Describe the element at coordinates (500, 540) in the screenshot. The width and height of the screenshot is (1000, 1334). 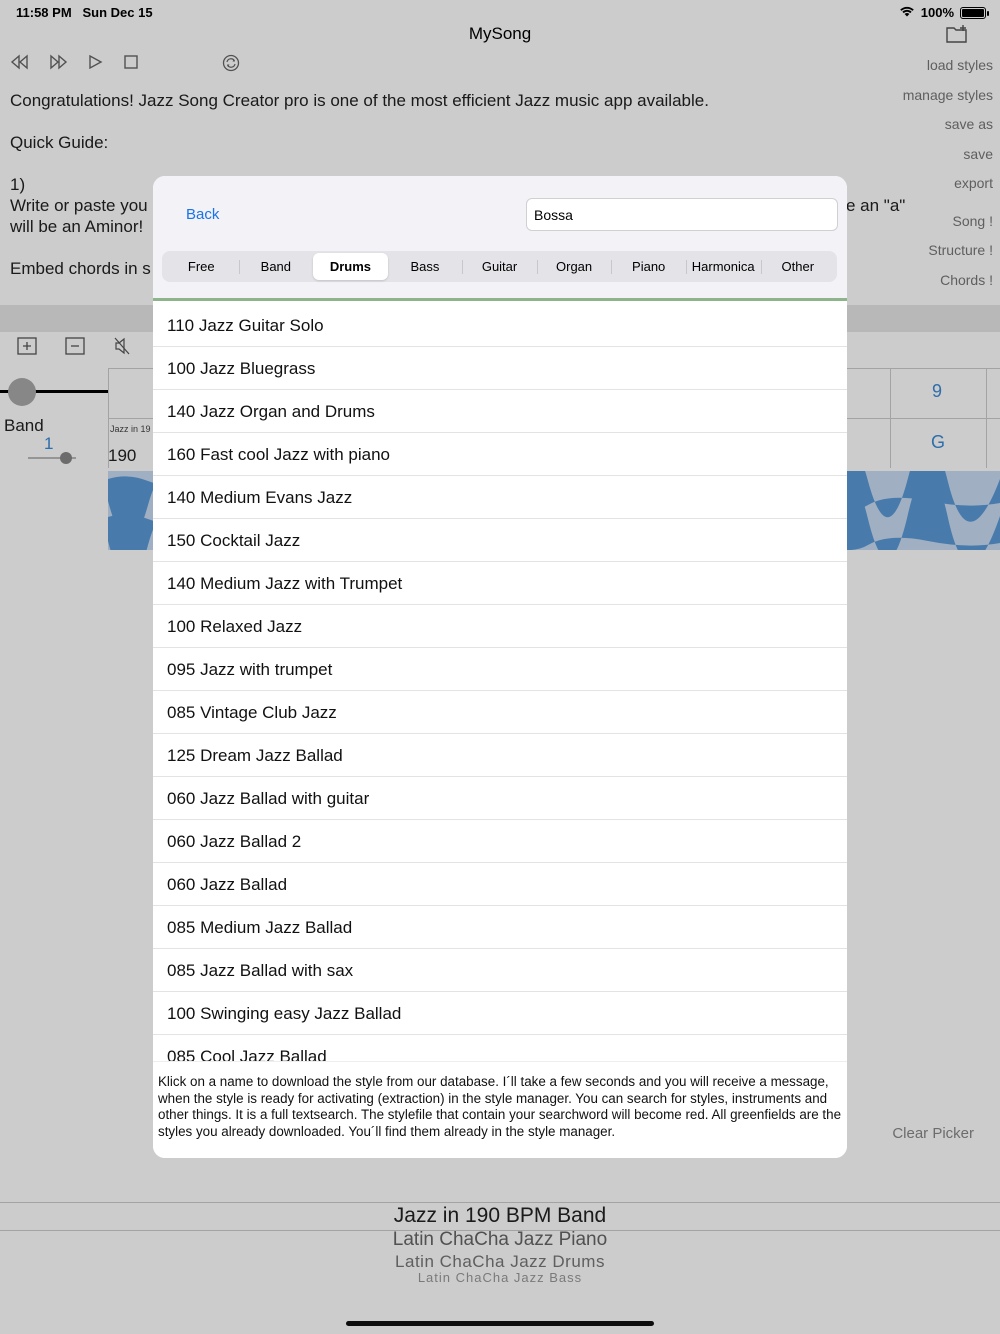
I see `list-item: 150 Cocktail Jazz` at that location.